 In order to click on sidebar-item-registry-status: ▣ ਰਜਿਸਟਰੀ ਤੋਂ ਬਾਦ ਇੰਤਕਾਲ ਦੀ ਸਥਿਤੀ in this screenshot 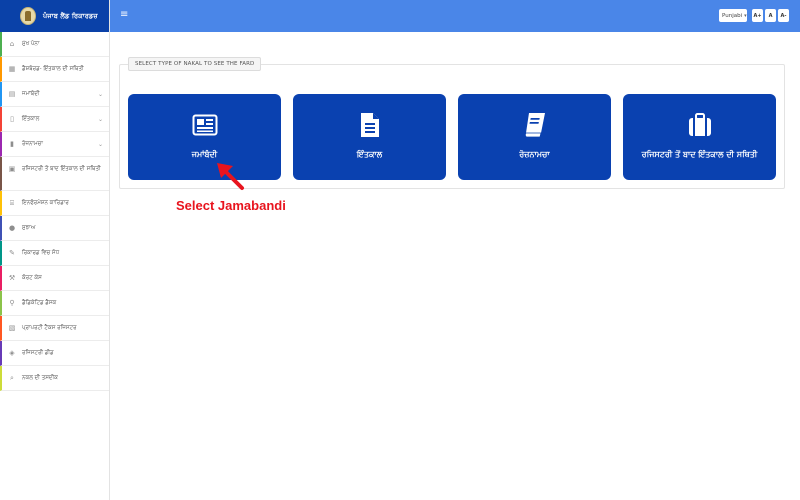, I will do `click(54, 174)`.